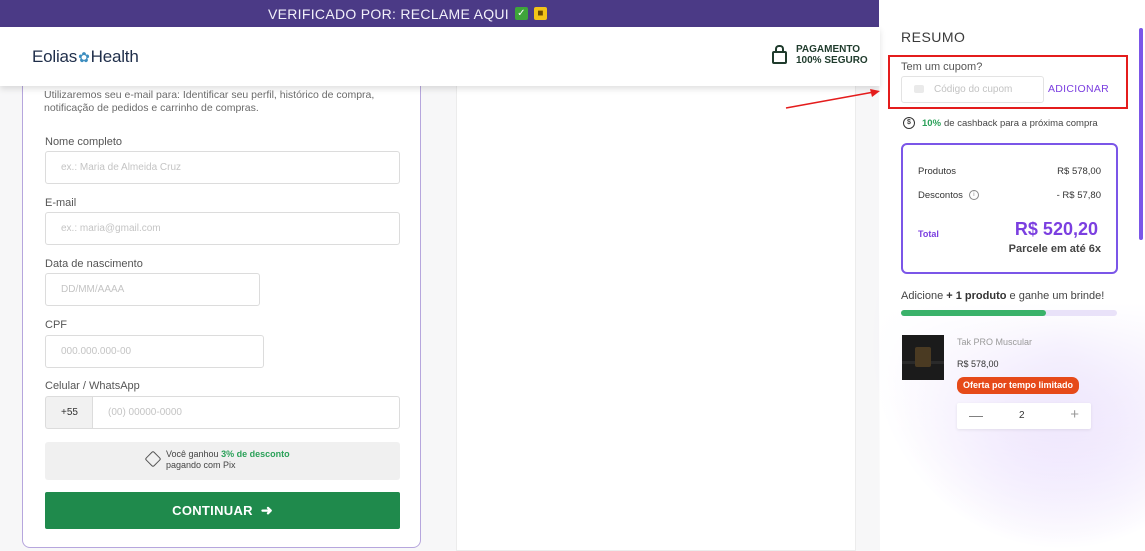  I want to click on gift-text-post: e ganhe um brinde!, so click(1055, 296).